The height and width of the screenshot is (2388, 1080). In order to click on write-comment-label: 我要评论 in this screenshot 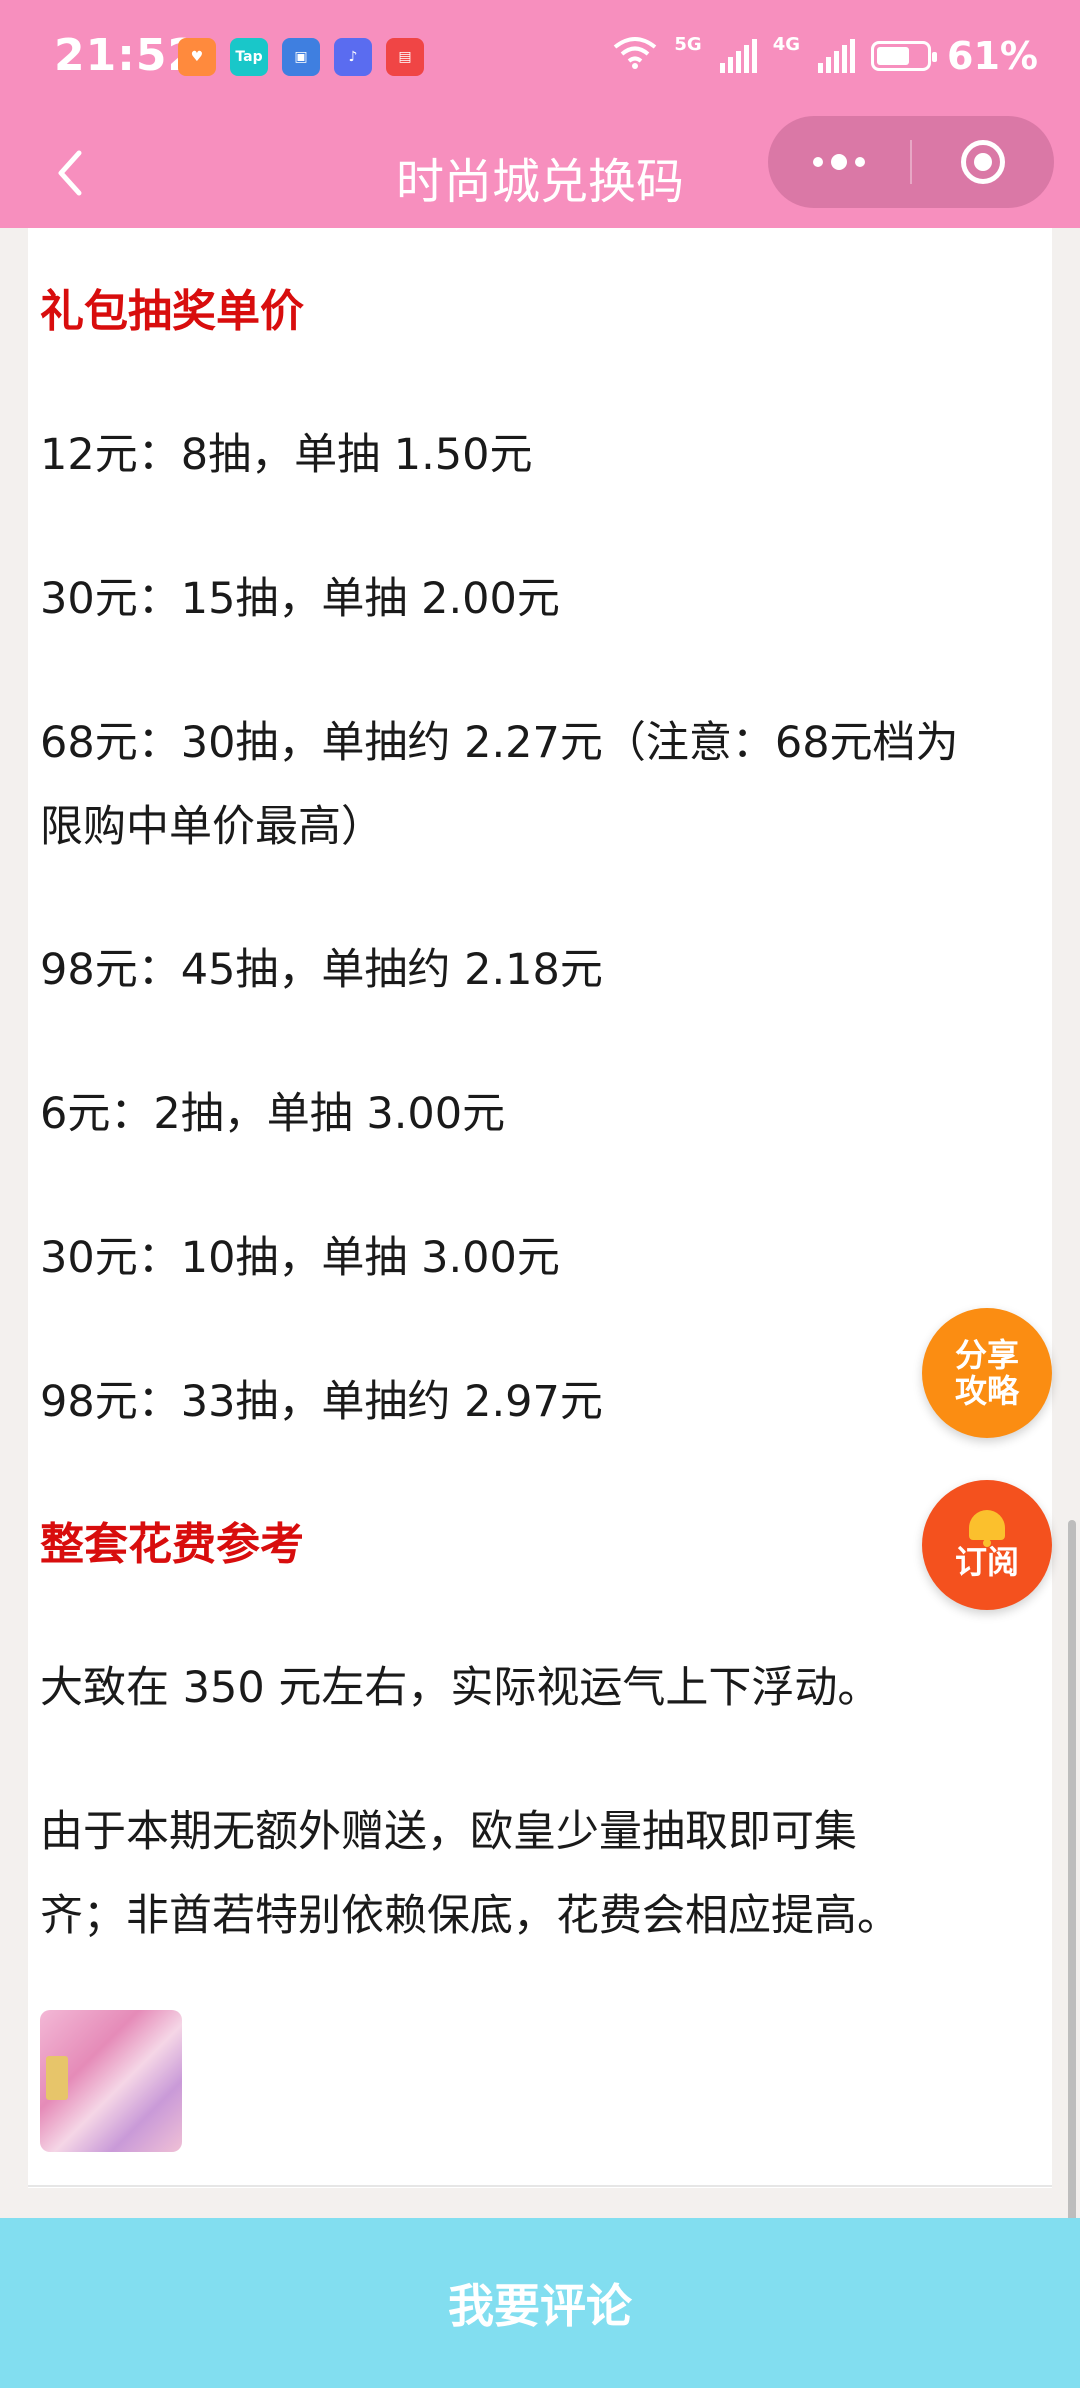, I will do `click(540, 2306)`.